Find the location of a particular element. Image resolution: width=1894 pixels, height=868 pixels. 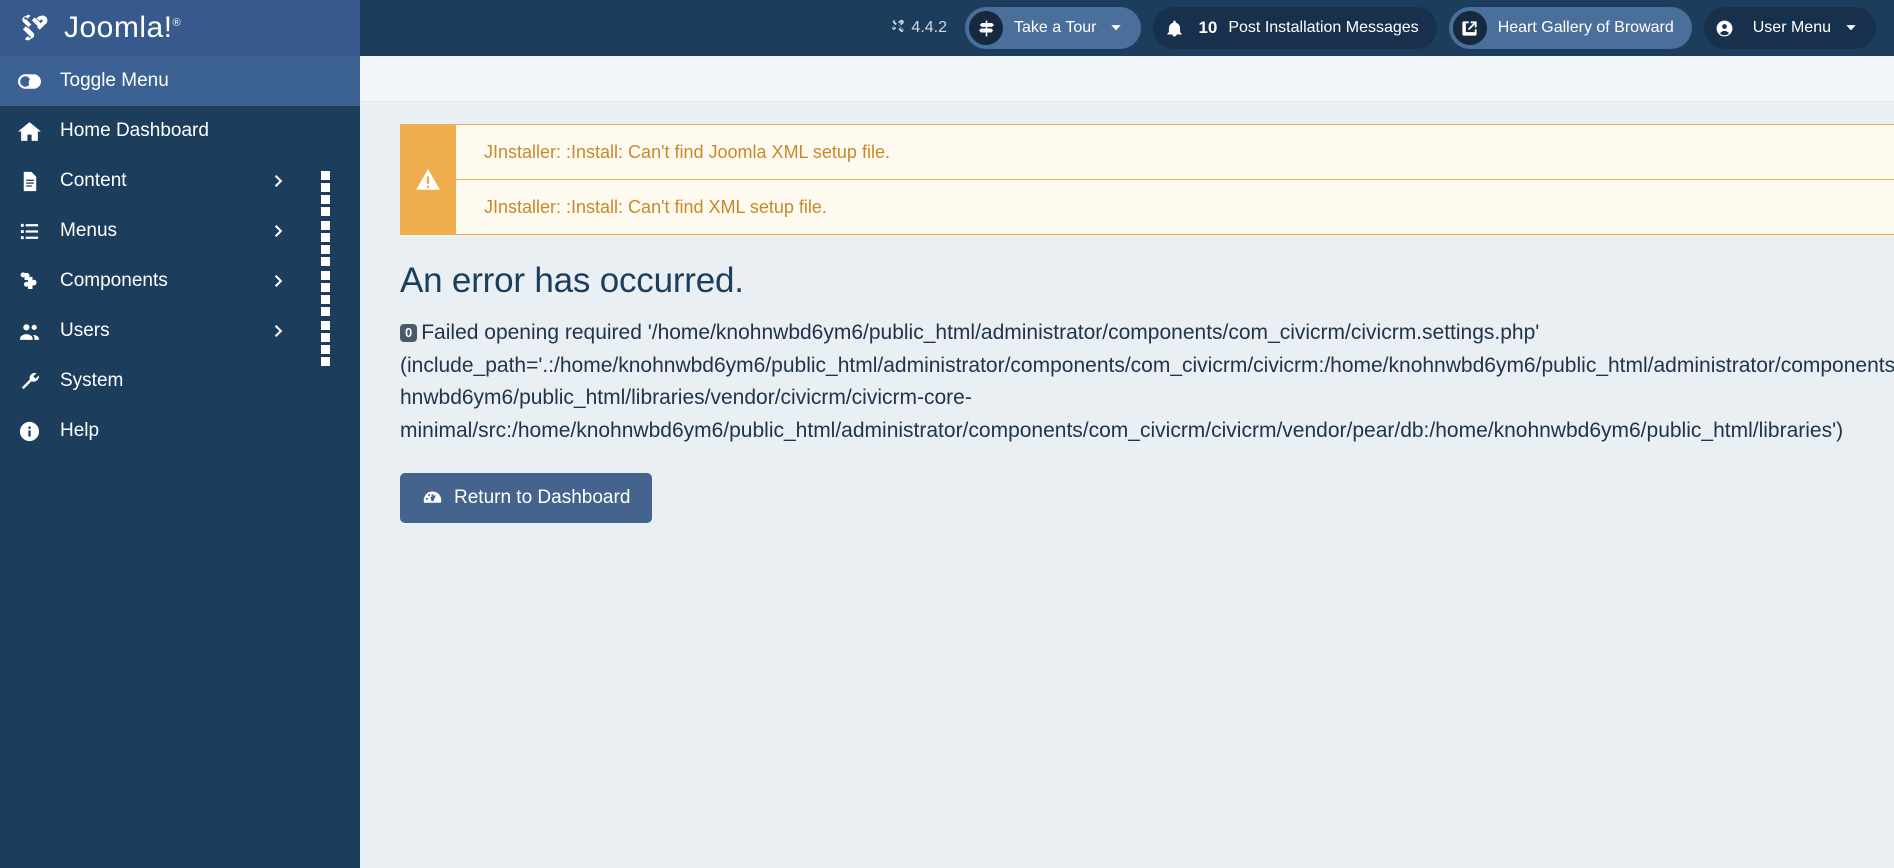

brand-logo-area: Joomla!® is located at coordinates (180, 28).